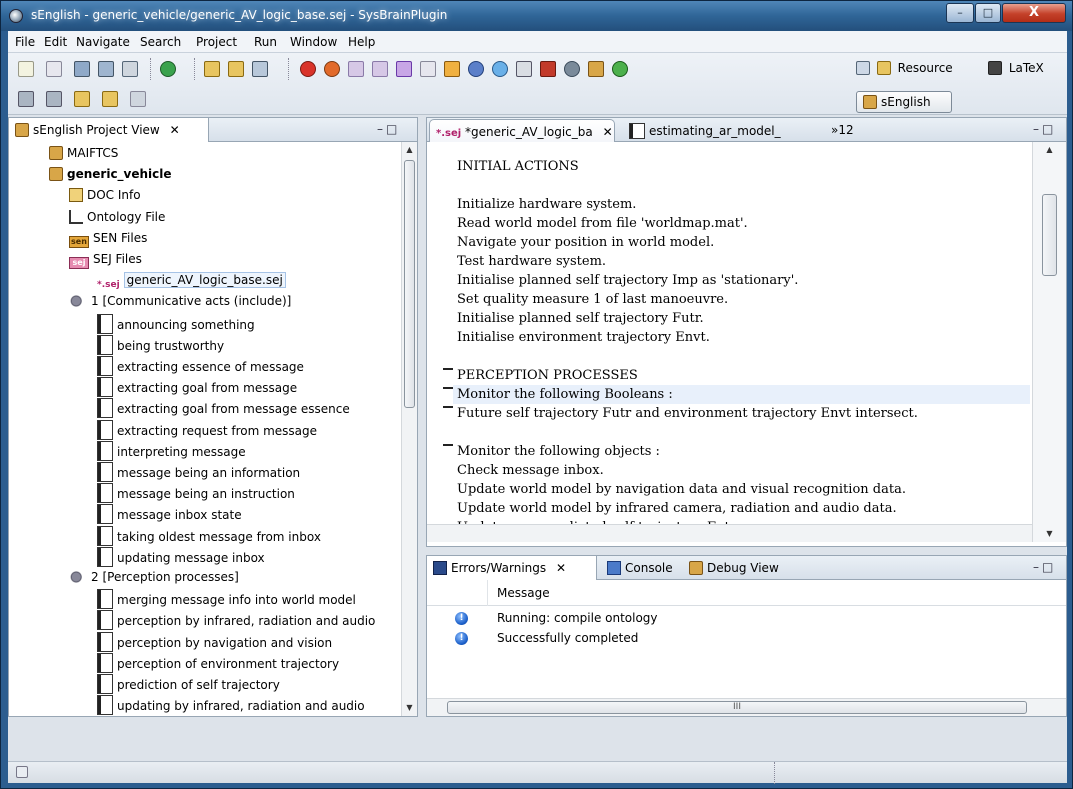  What do you see at coordinates (988, 13) in the screenshot?
I see `maximize-button: □` at bounding box center [988, 13].